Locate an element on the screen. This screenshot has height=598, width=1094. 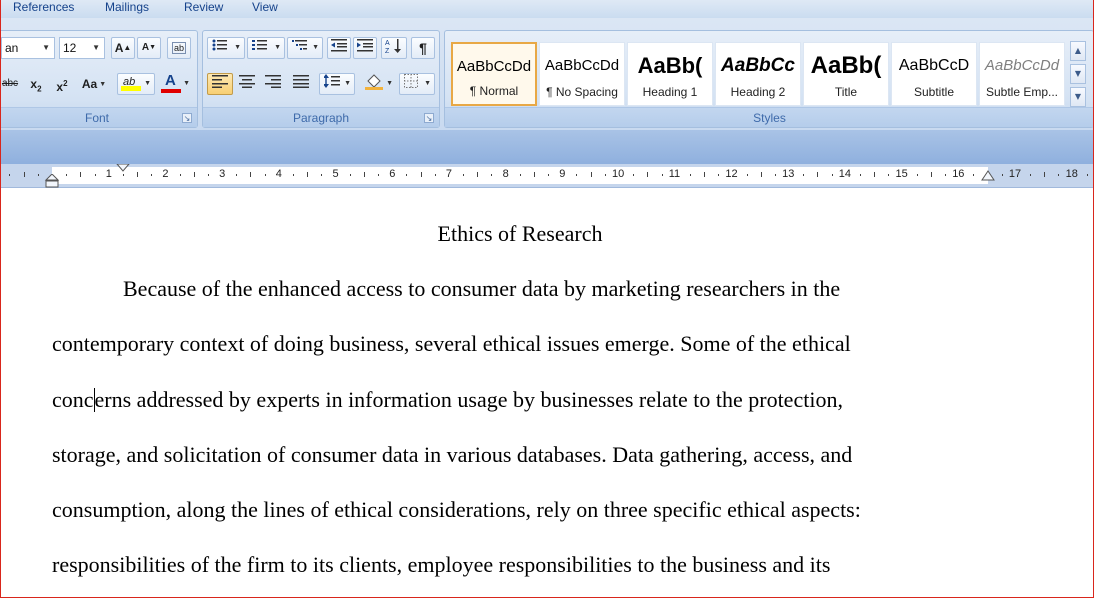
numbering-icon is located at coordinates (259, 45).